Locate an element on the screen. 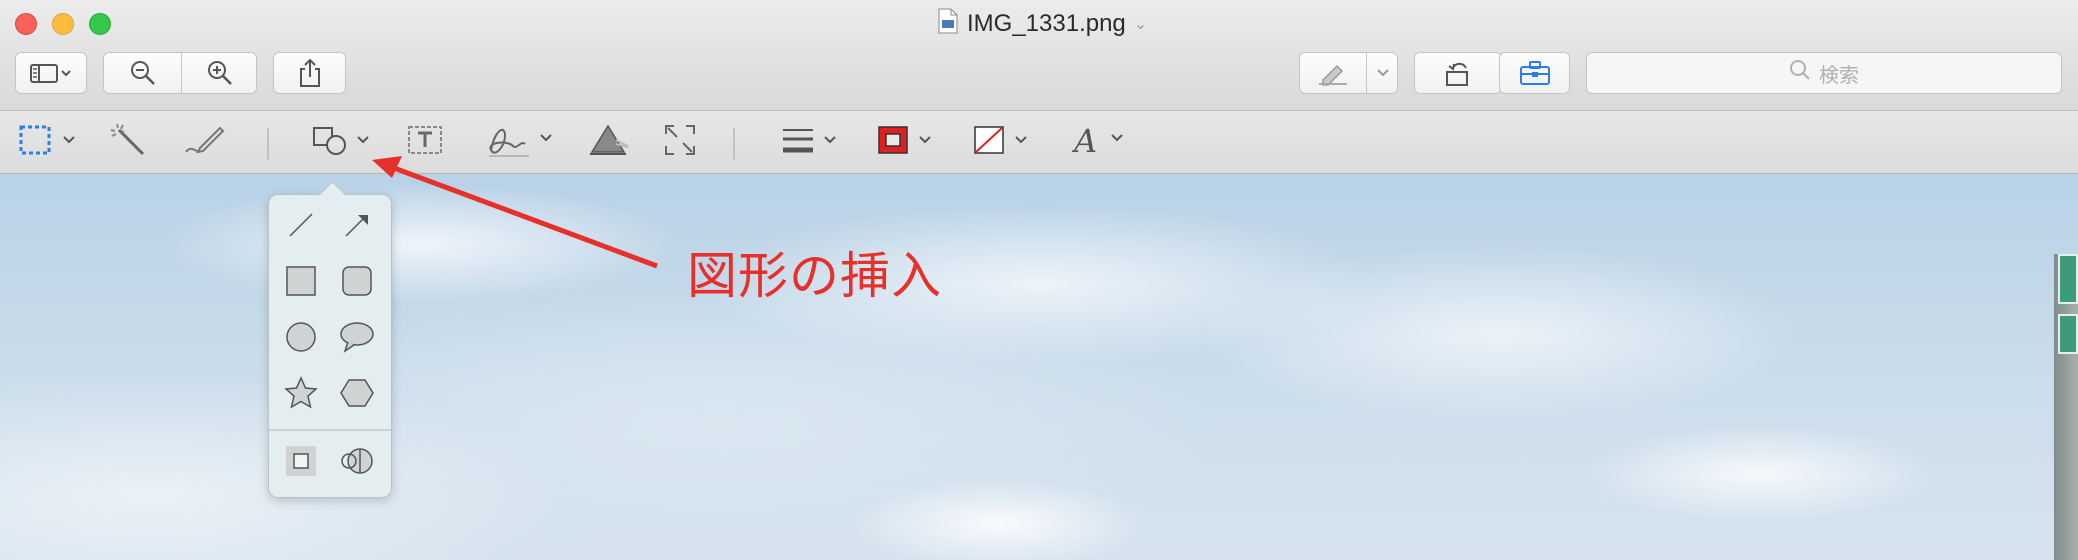  annotation-arrow is located at coordinates (515, 212).